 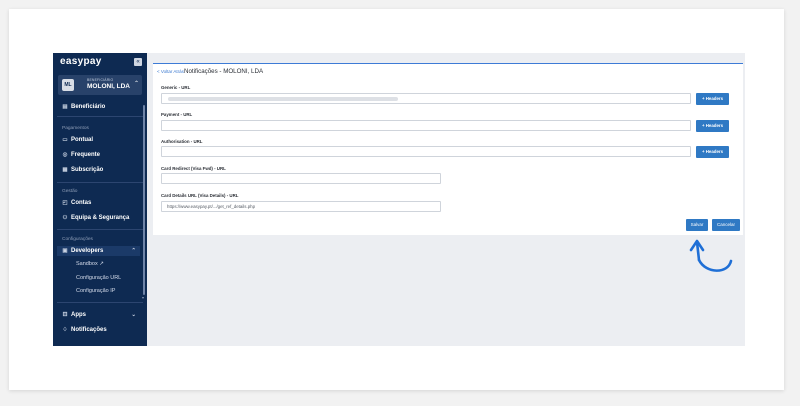 I want to click on sidebar-item-developers: ▣ Developers ⌃, so click(x=98, y=251).